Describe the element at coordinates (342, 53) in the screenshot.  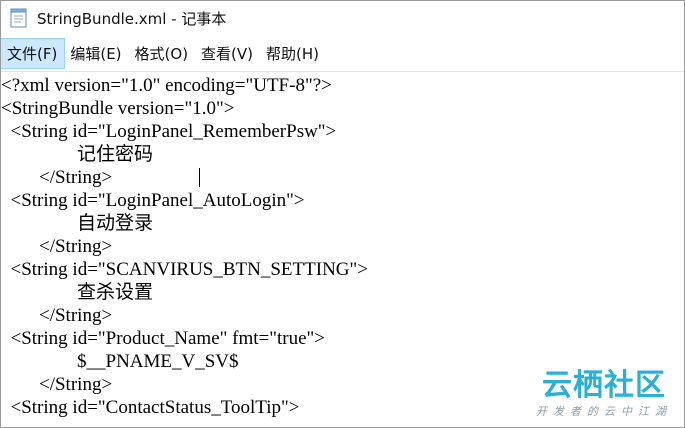
I see `menu-bar: 文件(F) 编辑(E) 格式(O) 查看(V) 帮助(H)` at that location.